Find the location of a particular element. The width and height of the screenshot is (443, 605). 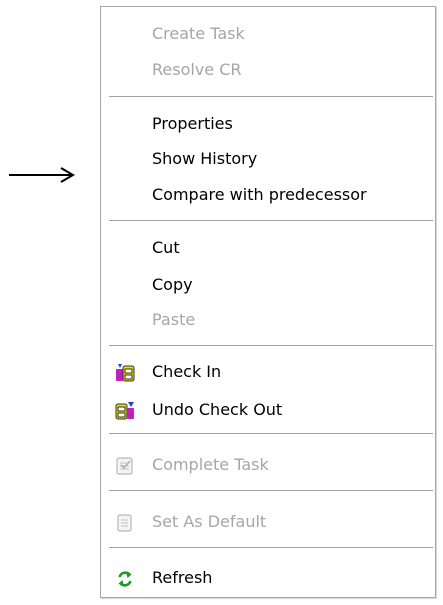

menu-item-label: Compare with predecessor is located at coordinates (259, 194).